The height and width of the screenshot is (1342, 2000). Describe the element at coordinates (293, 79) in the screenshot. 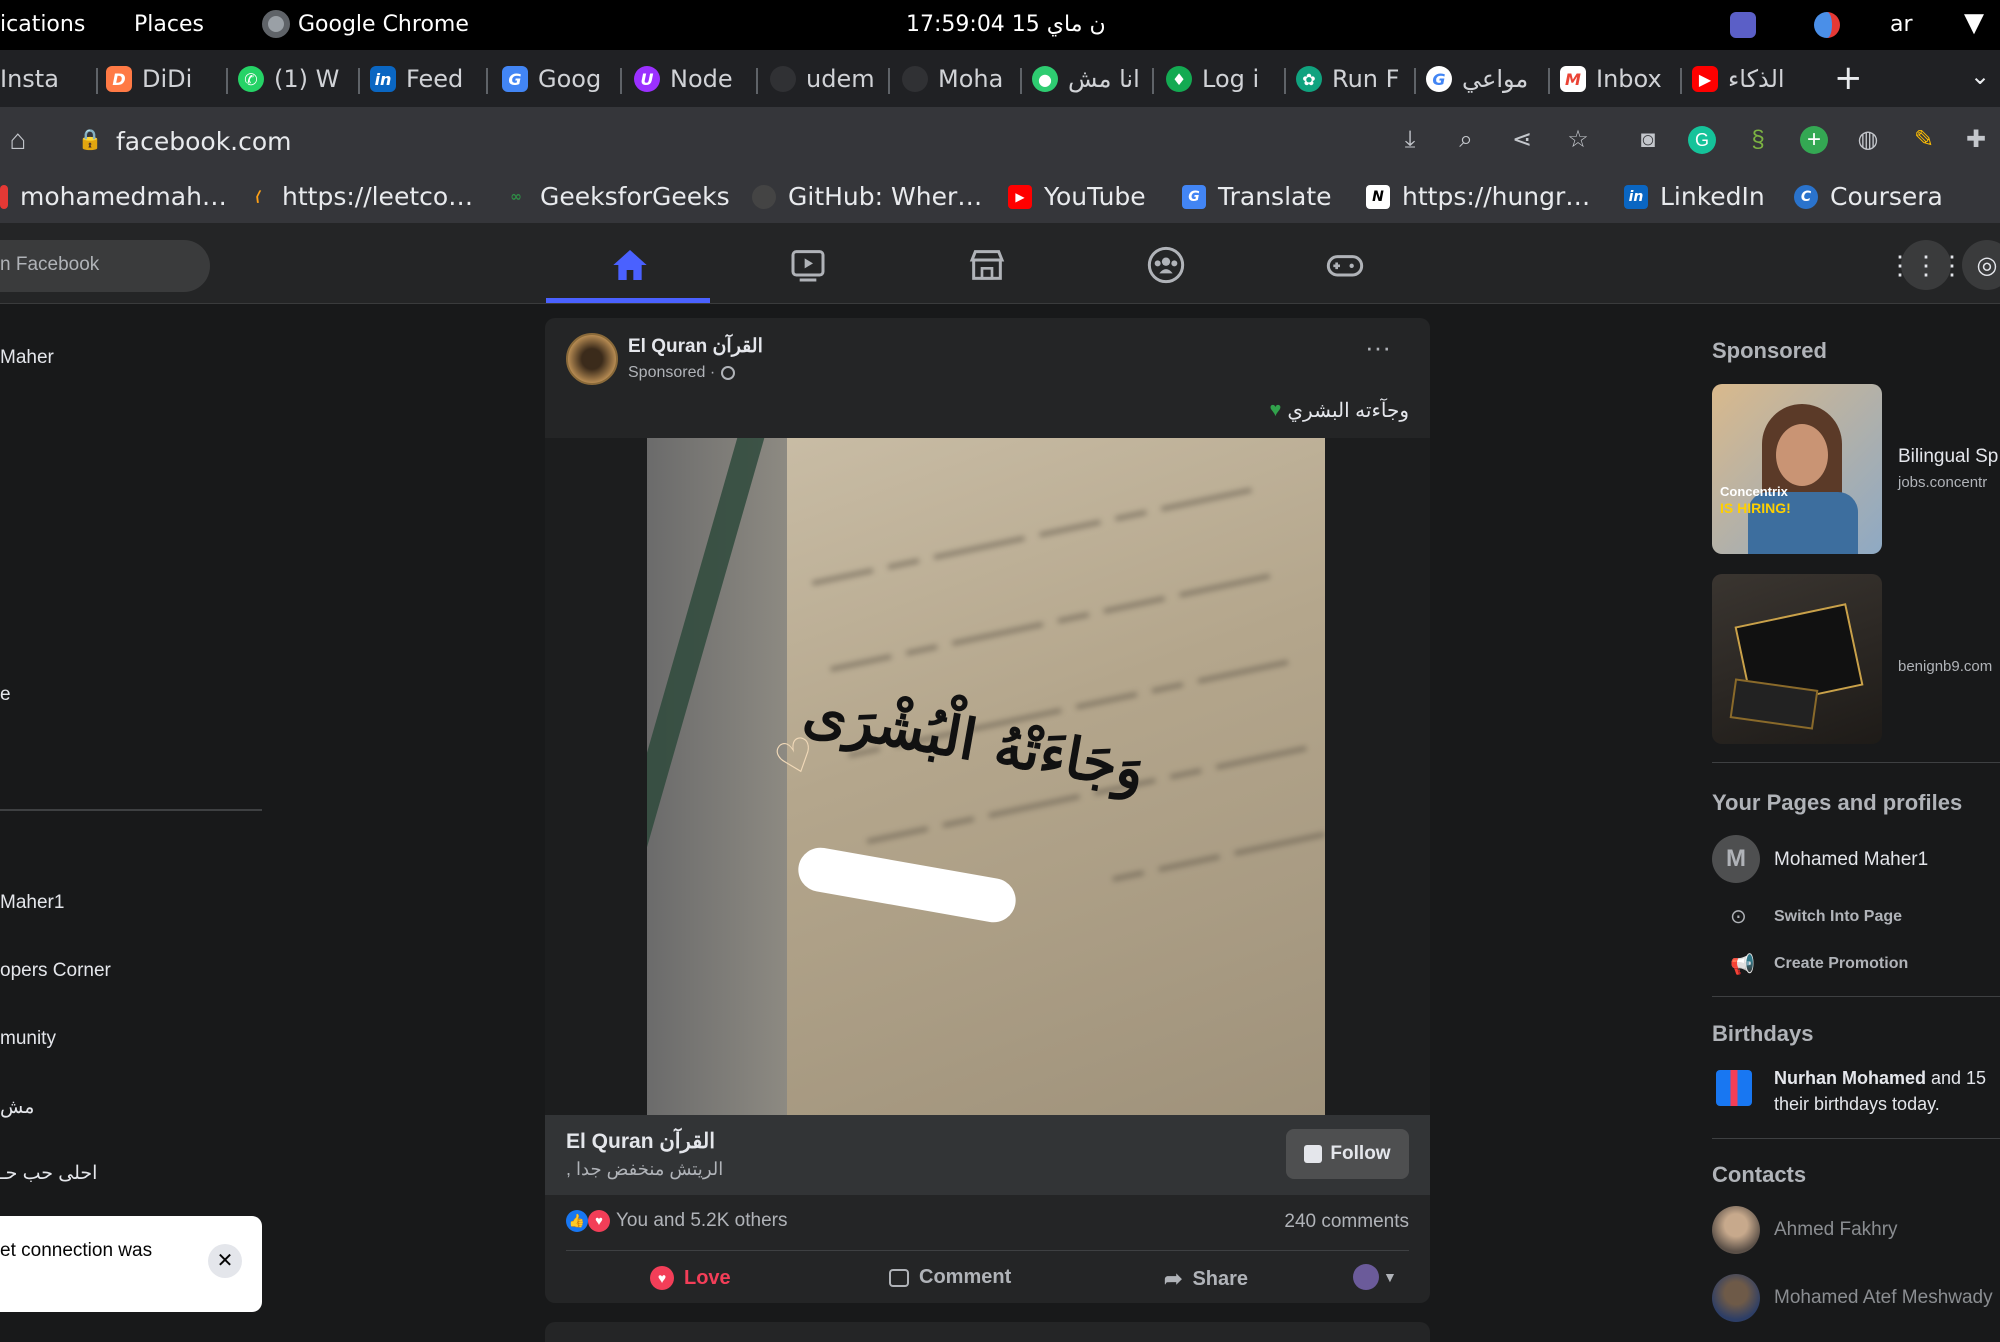

I see `tab-whatsapp: ✆ (1) W` at that location.